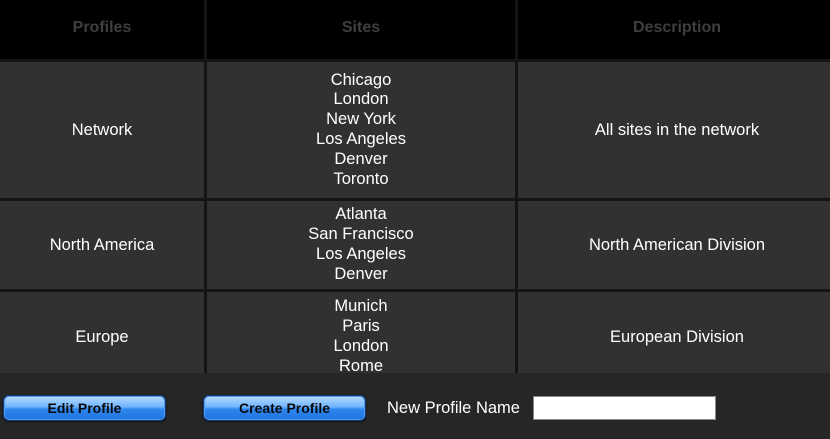  Describe the element at coordinates (284, 408) in the screenshot. I see `create-profile-button: Create Profile` at that location.